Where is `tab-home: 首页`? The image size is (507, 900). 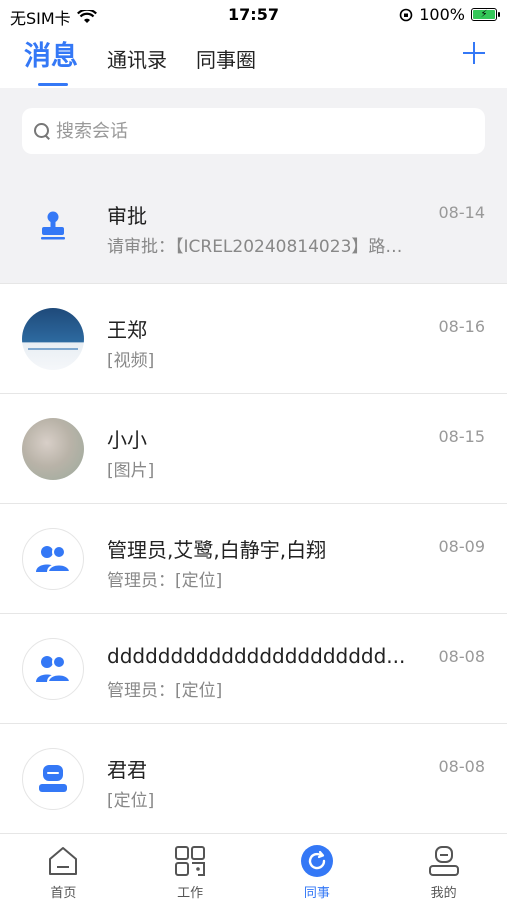
tab-home: 首页 is located at coordinates (63, 867).